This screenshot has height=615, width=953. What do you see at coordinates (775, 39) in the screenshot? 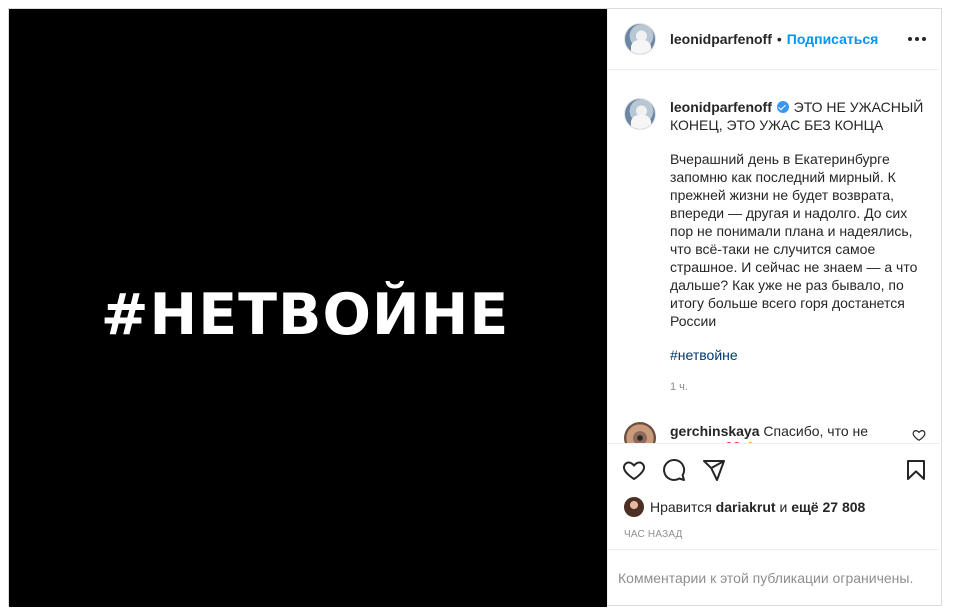
I see `post-header: leonidparfenoff • Подписаться` at bounding box center [775, 39].